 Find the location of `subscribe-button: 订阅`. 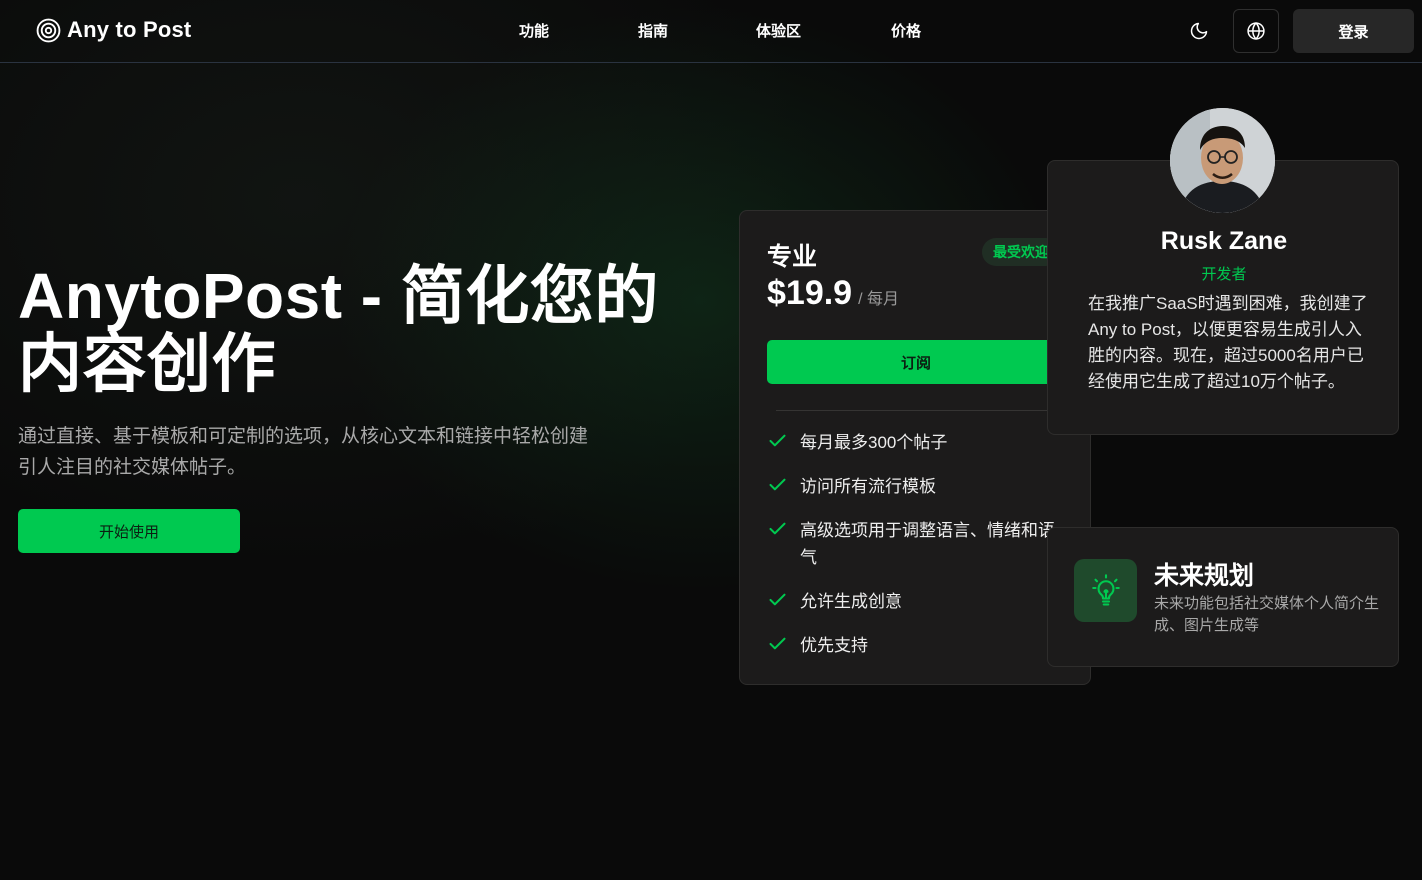

subscribe-button: 订阅 is located at coordinates (916, 362).